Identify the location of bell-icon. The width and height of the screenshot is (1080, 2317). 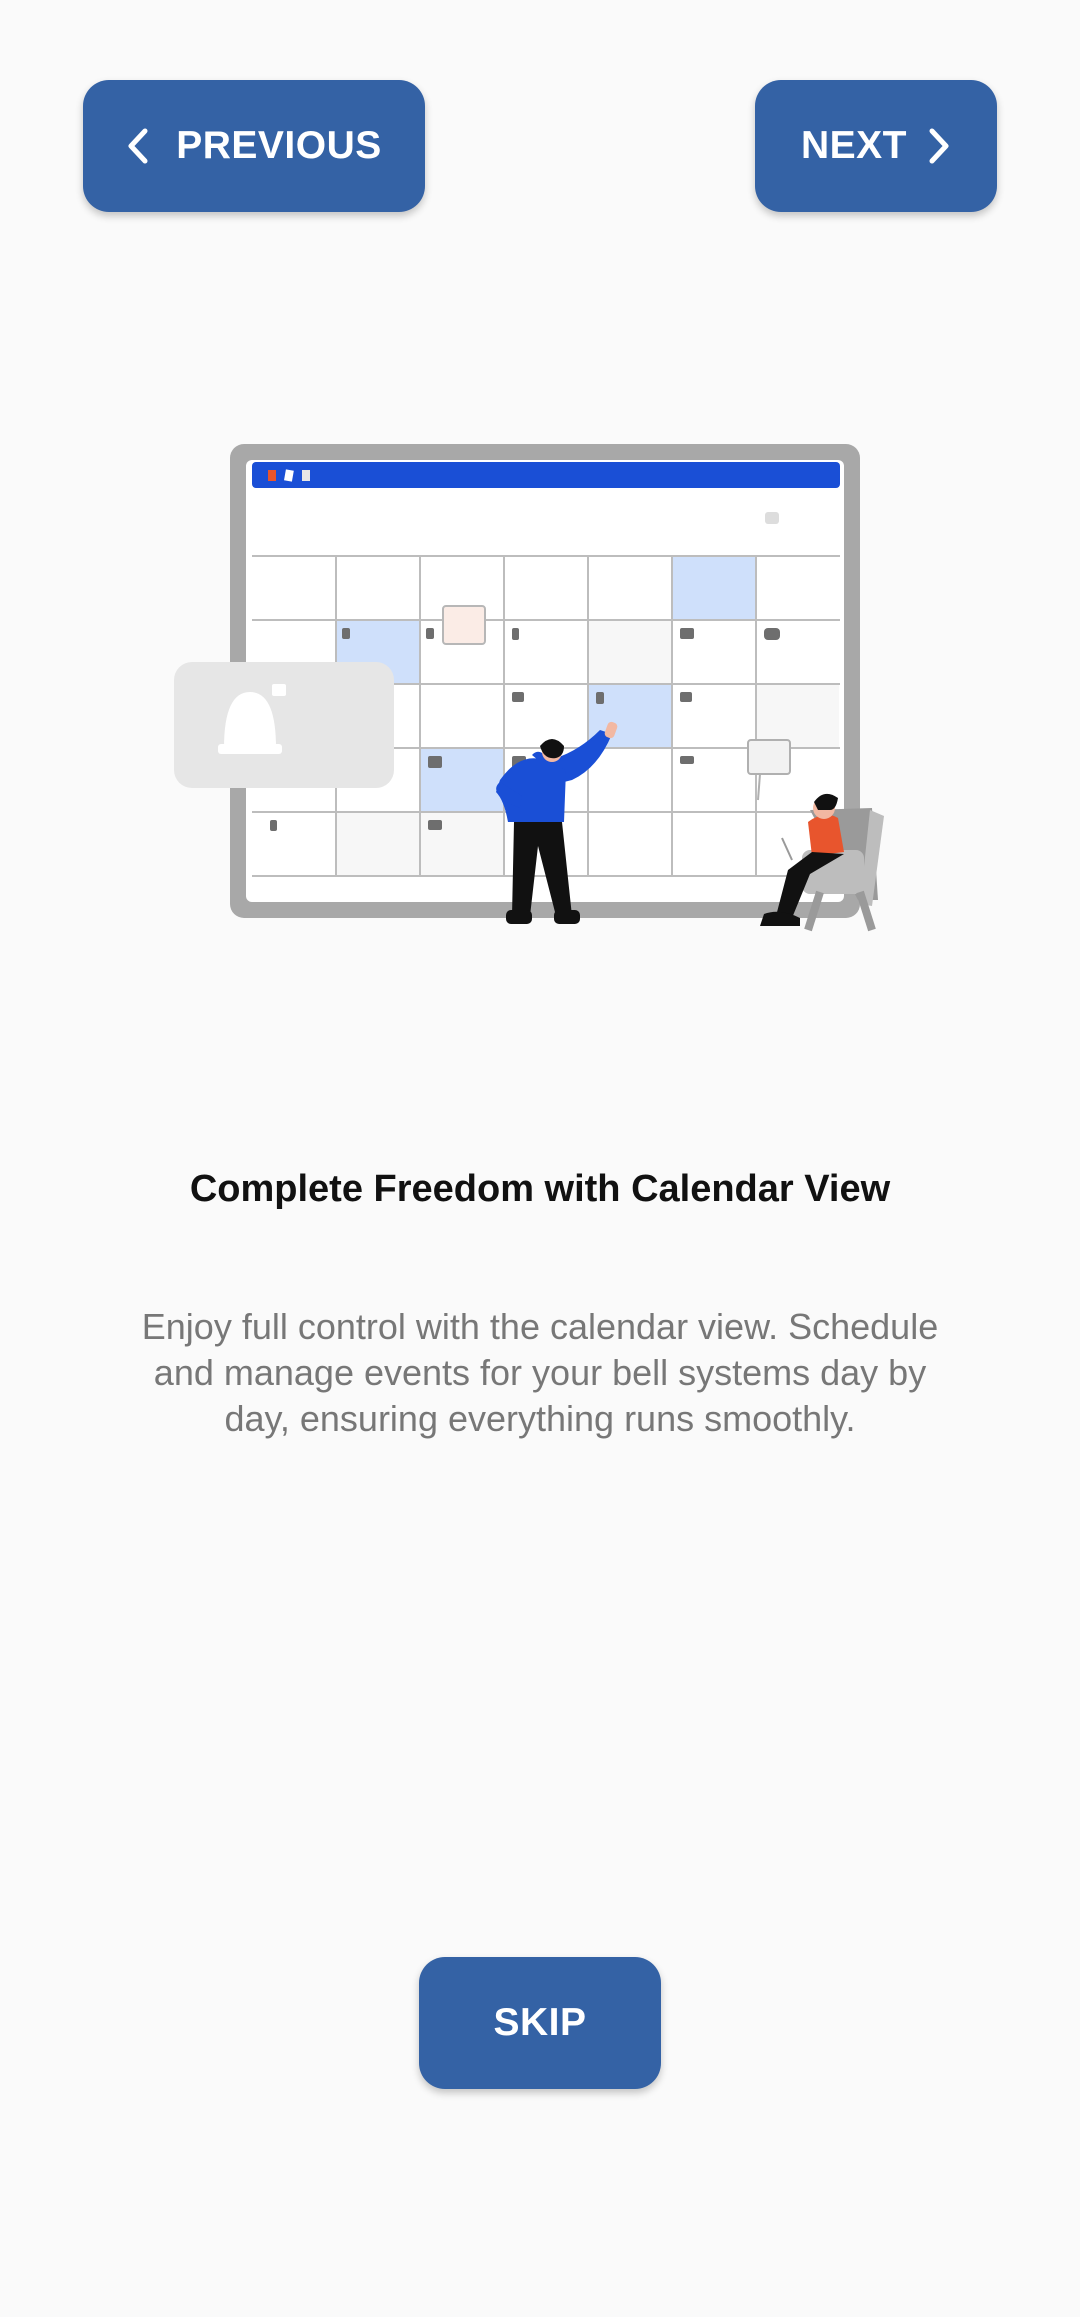
(284, 725).